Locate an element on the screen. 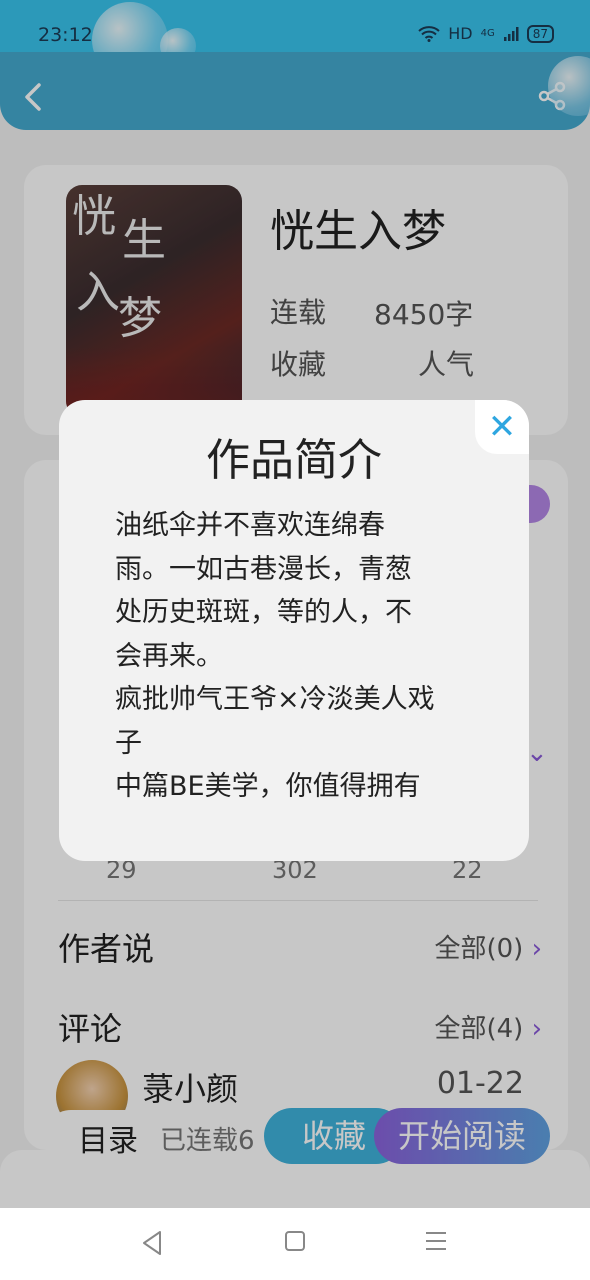 The image size is (590, 1280). menu-lines-icon is located at coordinates (436, 1241).